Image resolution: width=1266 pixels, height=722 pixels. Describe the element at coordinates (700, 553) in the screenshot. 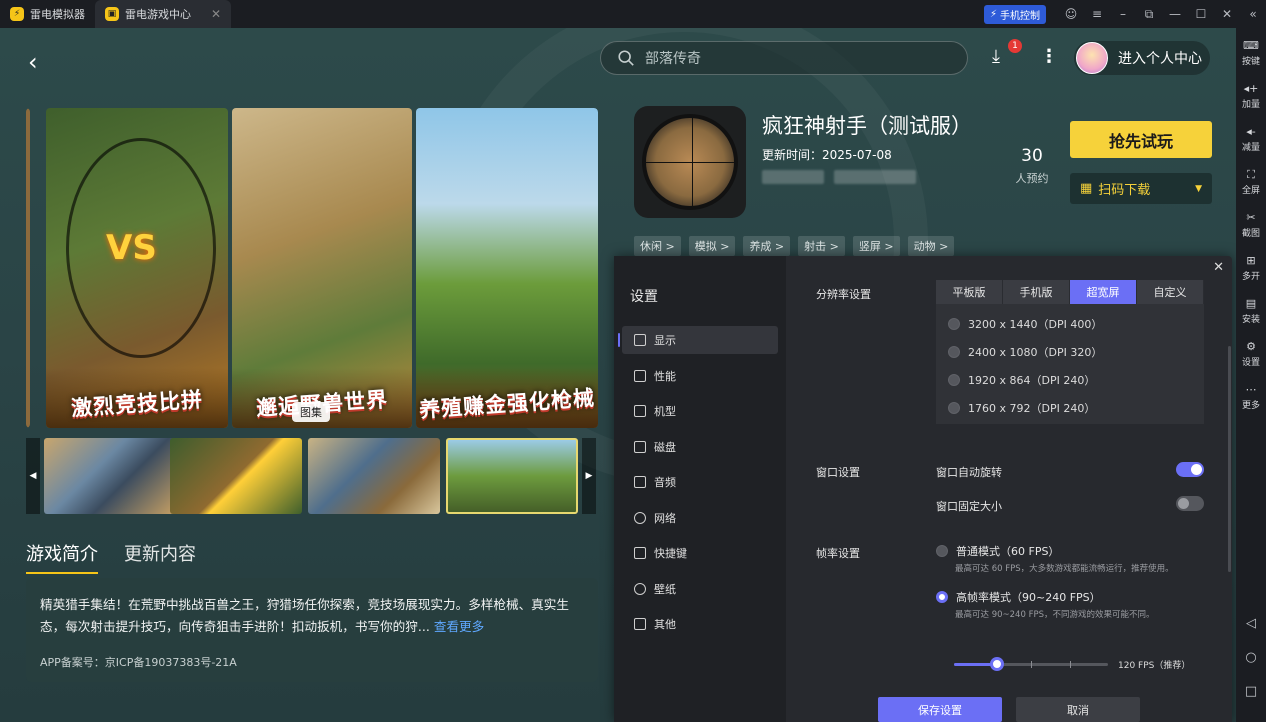

I see `settings-menu-shortcuts: 快捷键` at that location.